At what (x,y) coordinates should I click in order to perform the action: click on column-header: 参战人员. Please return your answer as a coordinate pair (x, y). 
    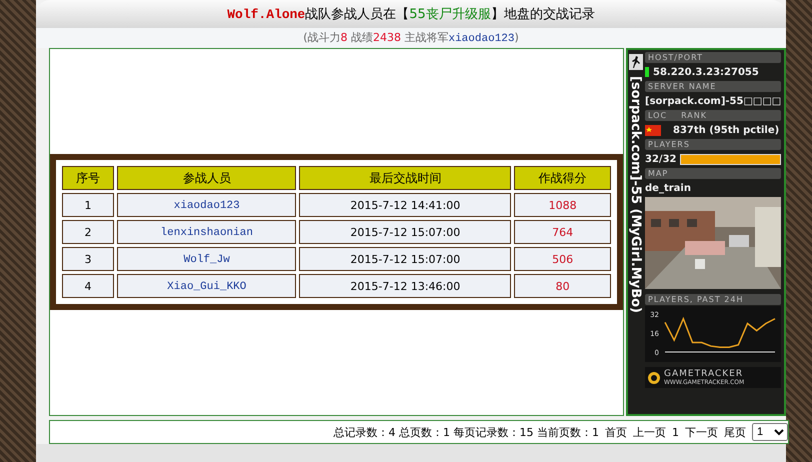
    Looking at the image, I should click on (206, 178).